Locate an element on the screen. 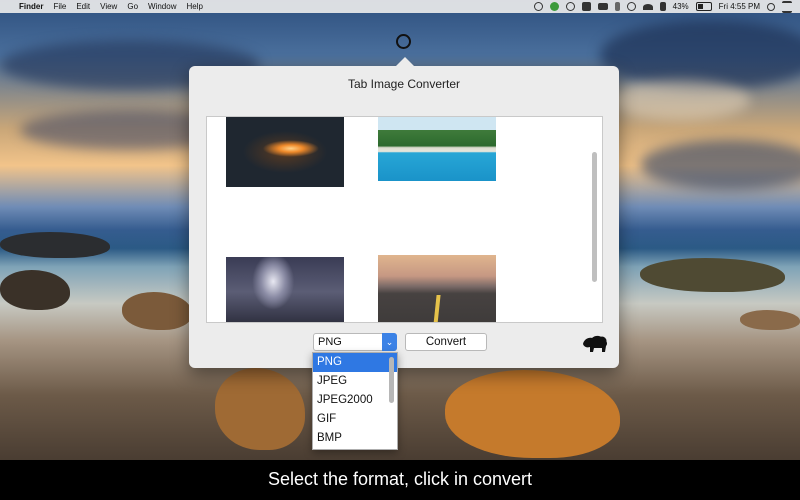 The image size is (800, 500). menu-file: File is located at coordinates (59, 6).